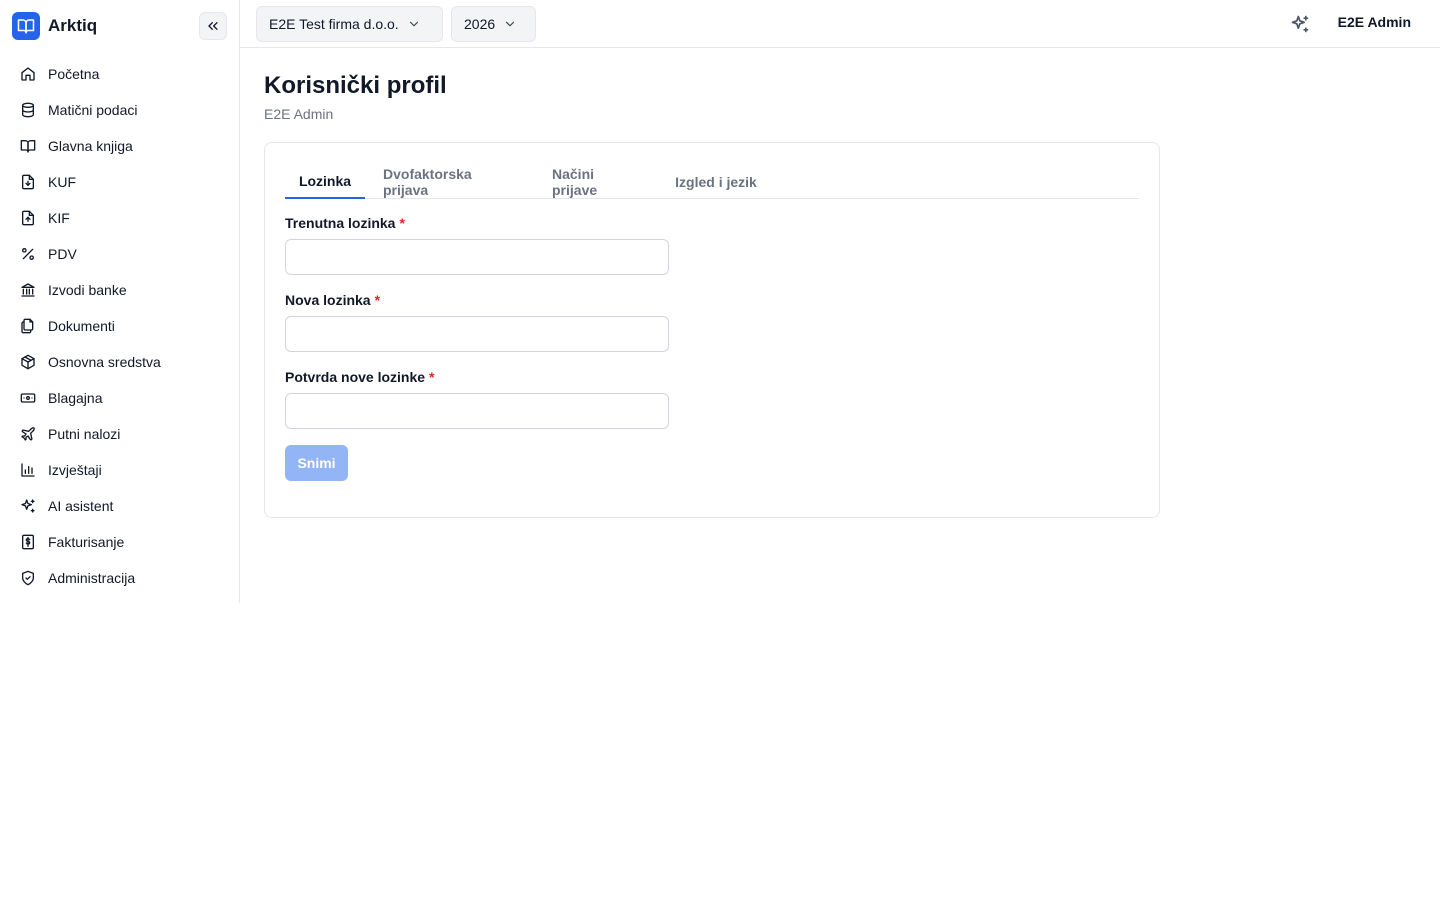 Image resolution: width=1440 pixels, height=900 pixels. What do you see at coordinates (316, 463) in the screenshot?
I see `save-button: Snimi` at bounding box center [316, 463].